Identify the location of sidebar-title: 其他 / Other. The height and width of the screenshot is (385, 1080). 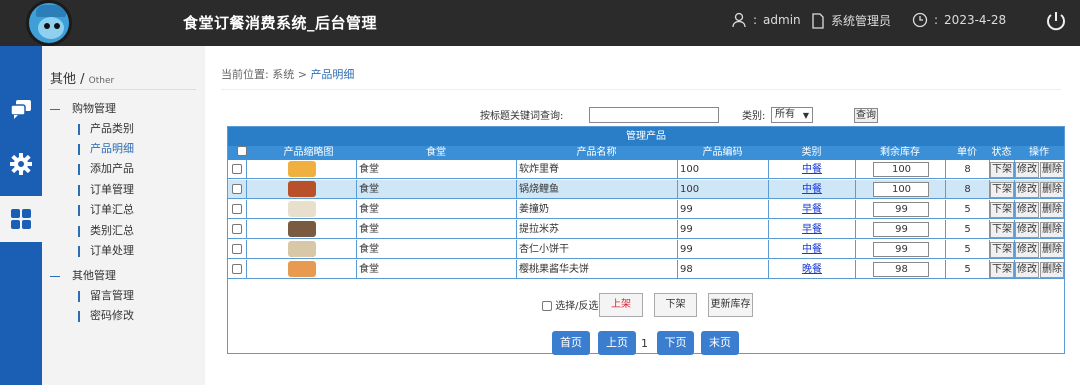
(82, 79).